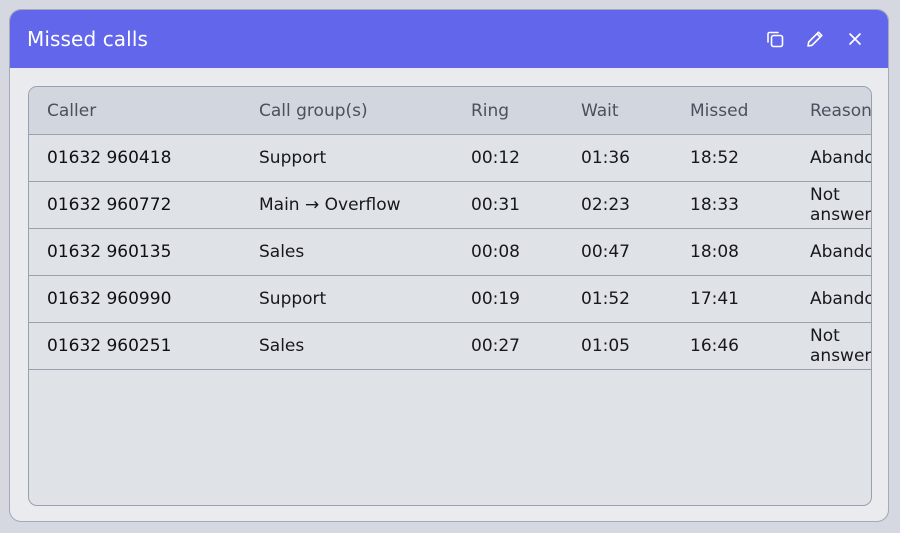 This screenshot has height=533, width=900. What do you see at coordinates (831, 111) in the screenshot?
I see `column-header-reason: Reason` at bounding box center [831, 111].